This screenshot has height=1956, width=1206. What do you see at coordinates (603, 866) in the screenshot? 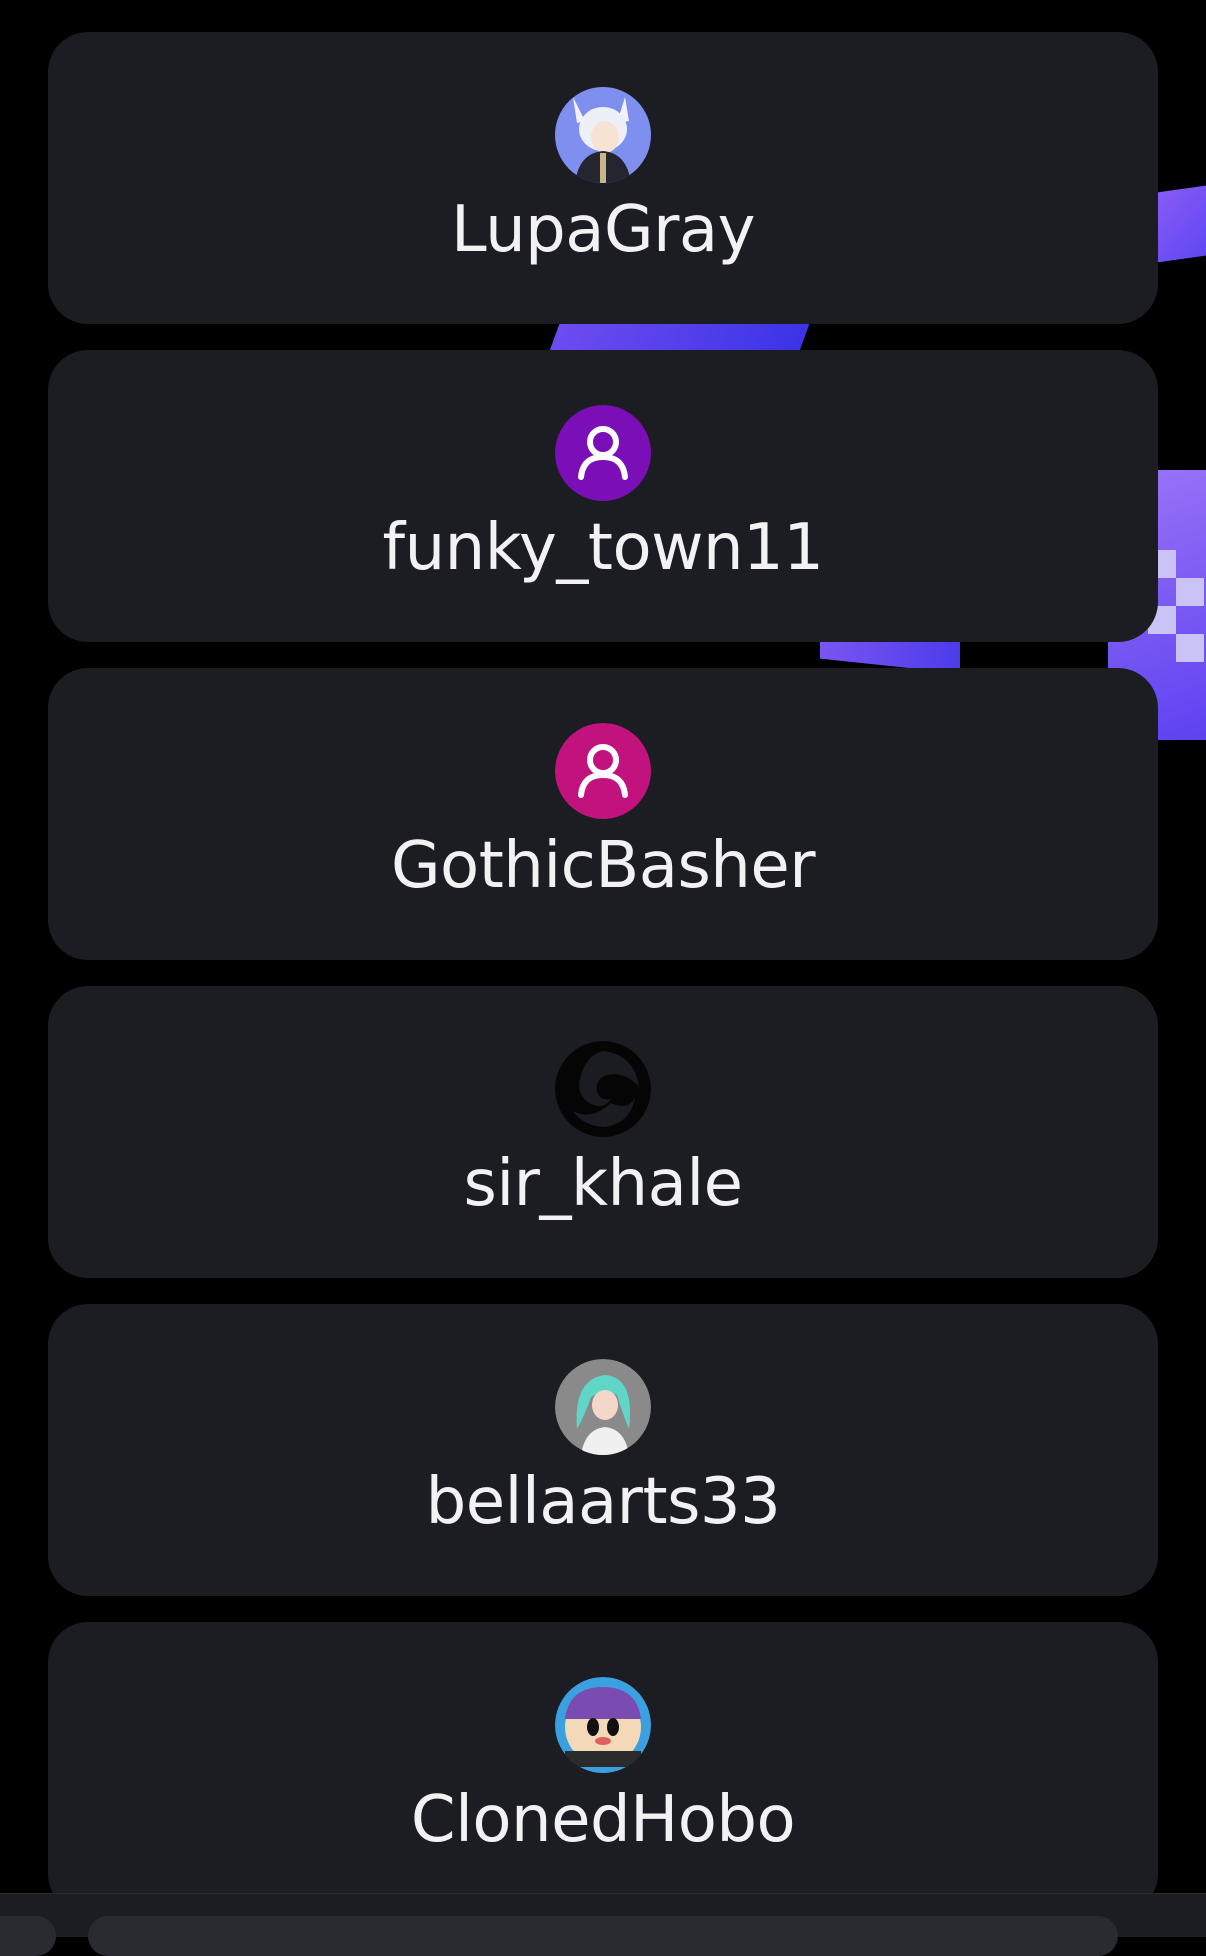
I see `username: GothicBasher` at bounding box center [603, 866].